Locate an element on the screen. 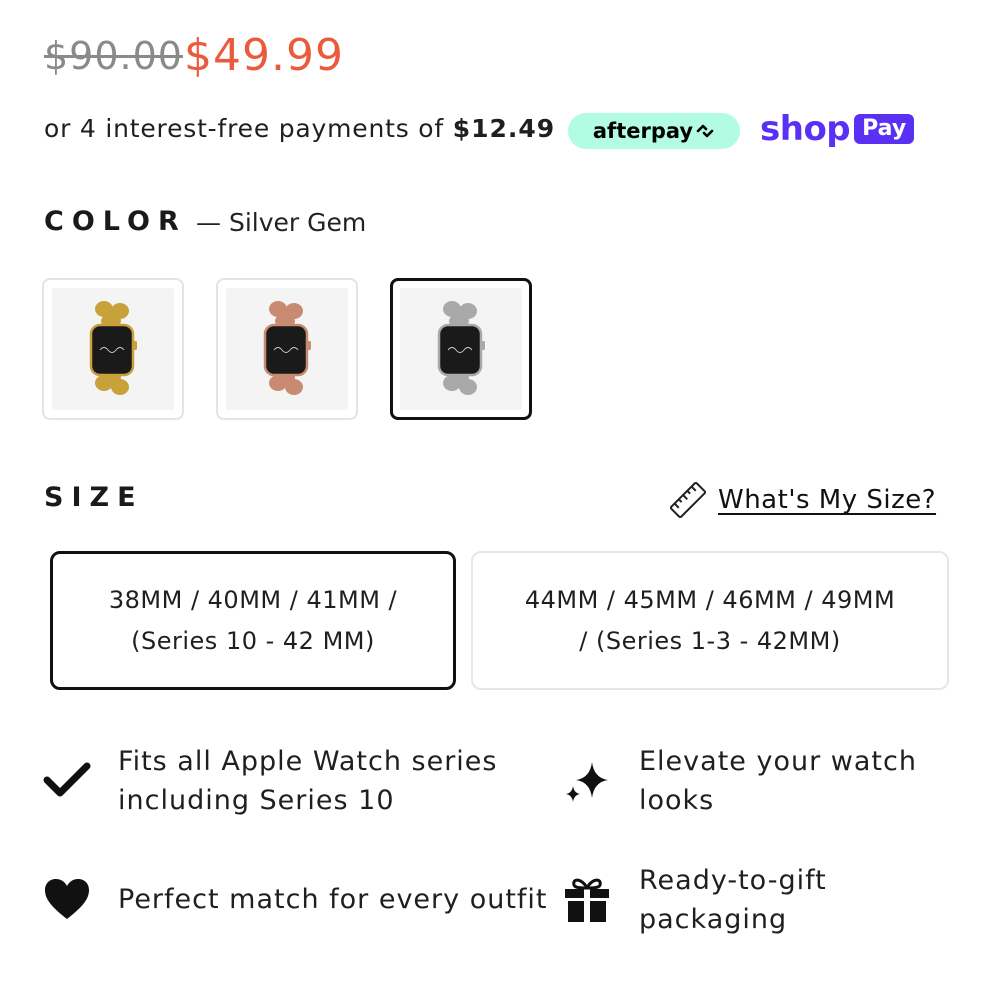 The image size is (1000, 1000). afterpay-arrows-icon is located at coordinates (705, 131).